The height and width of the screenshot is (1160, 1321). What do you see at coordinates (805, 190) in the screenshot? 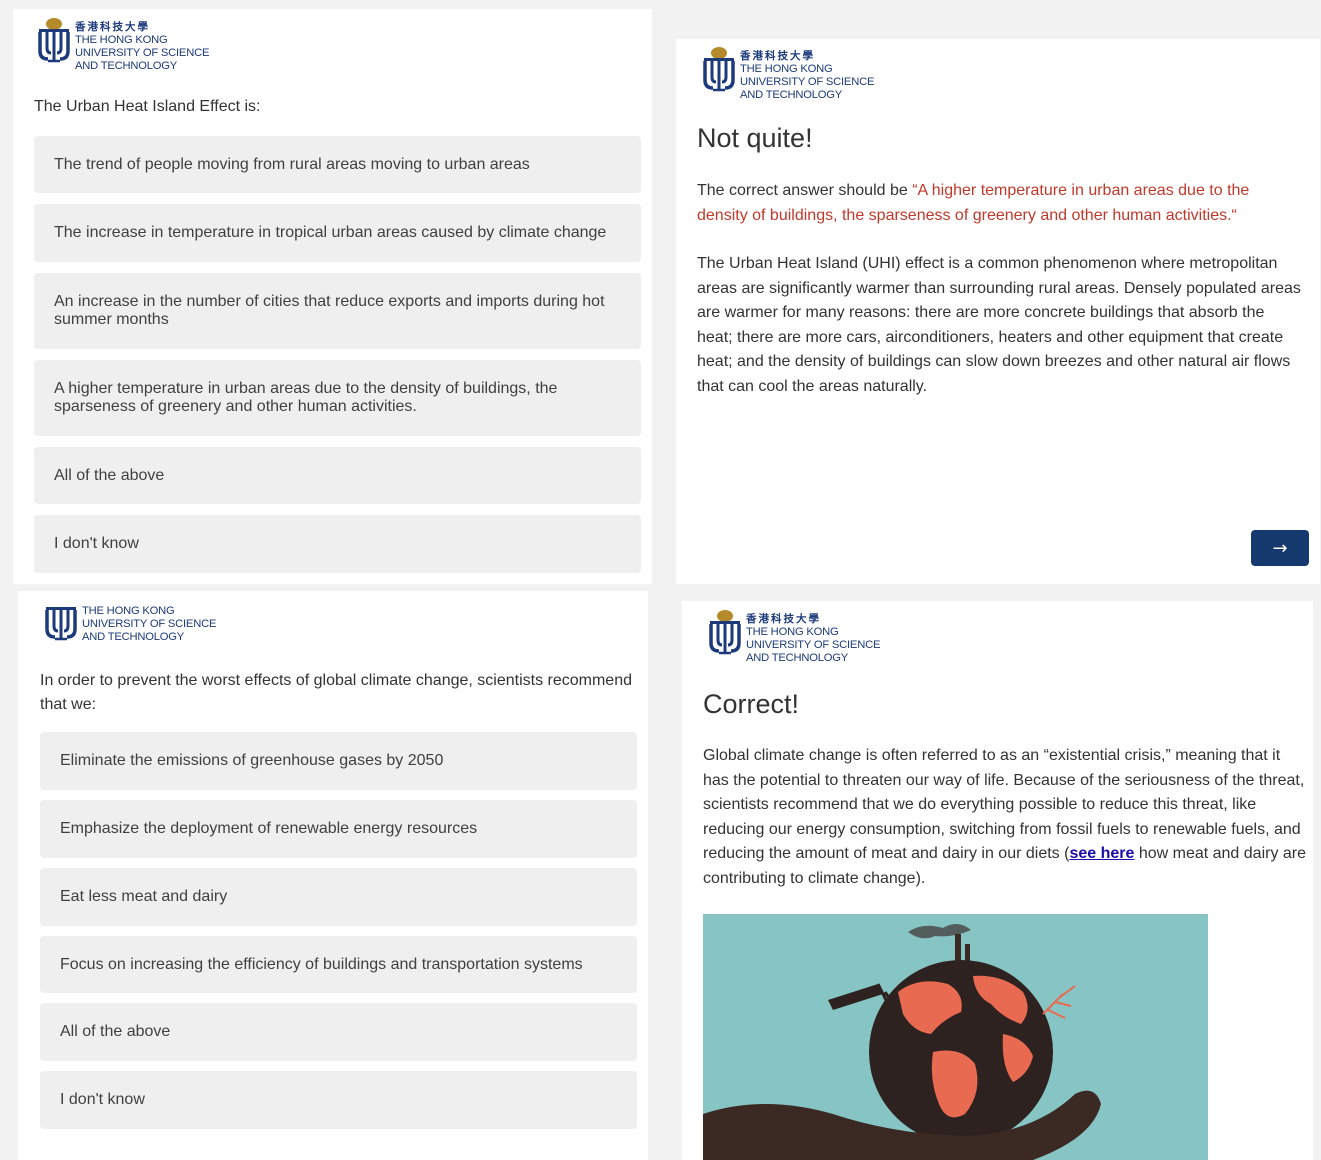
I see `correct-answer-prefix: The correct answer should be` at bounding box center [805, 190].